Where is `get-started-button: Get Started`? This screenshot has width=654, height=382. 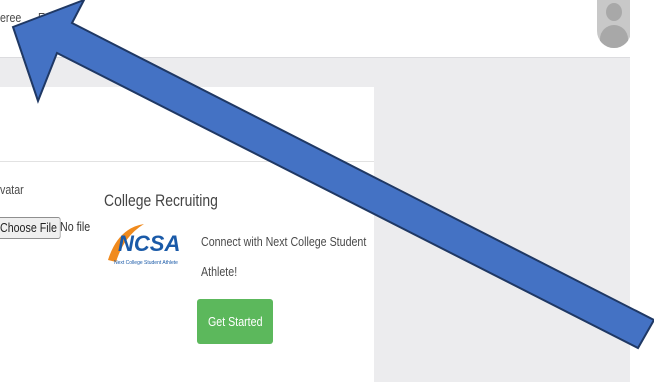 get-started-button: Get Started is located at coordinates (235, 321).